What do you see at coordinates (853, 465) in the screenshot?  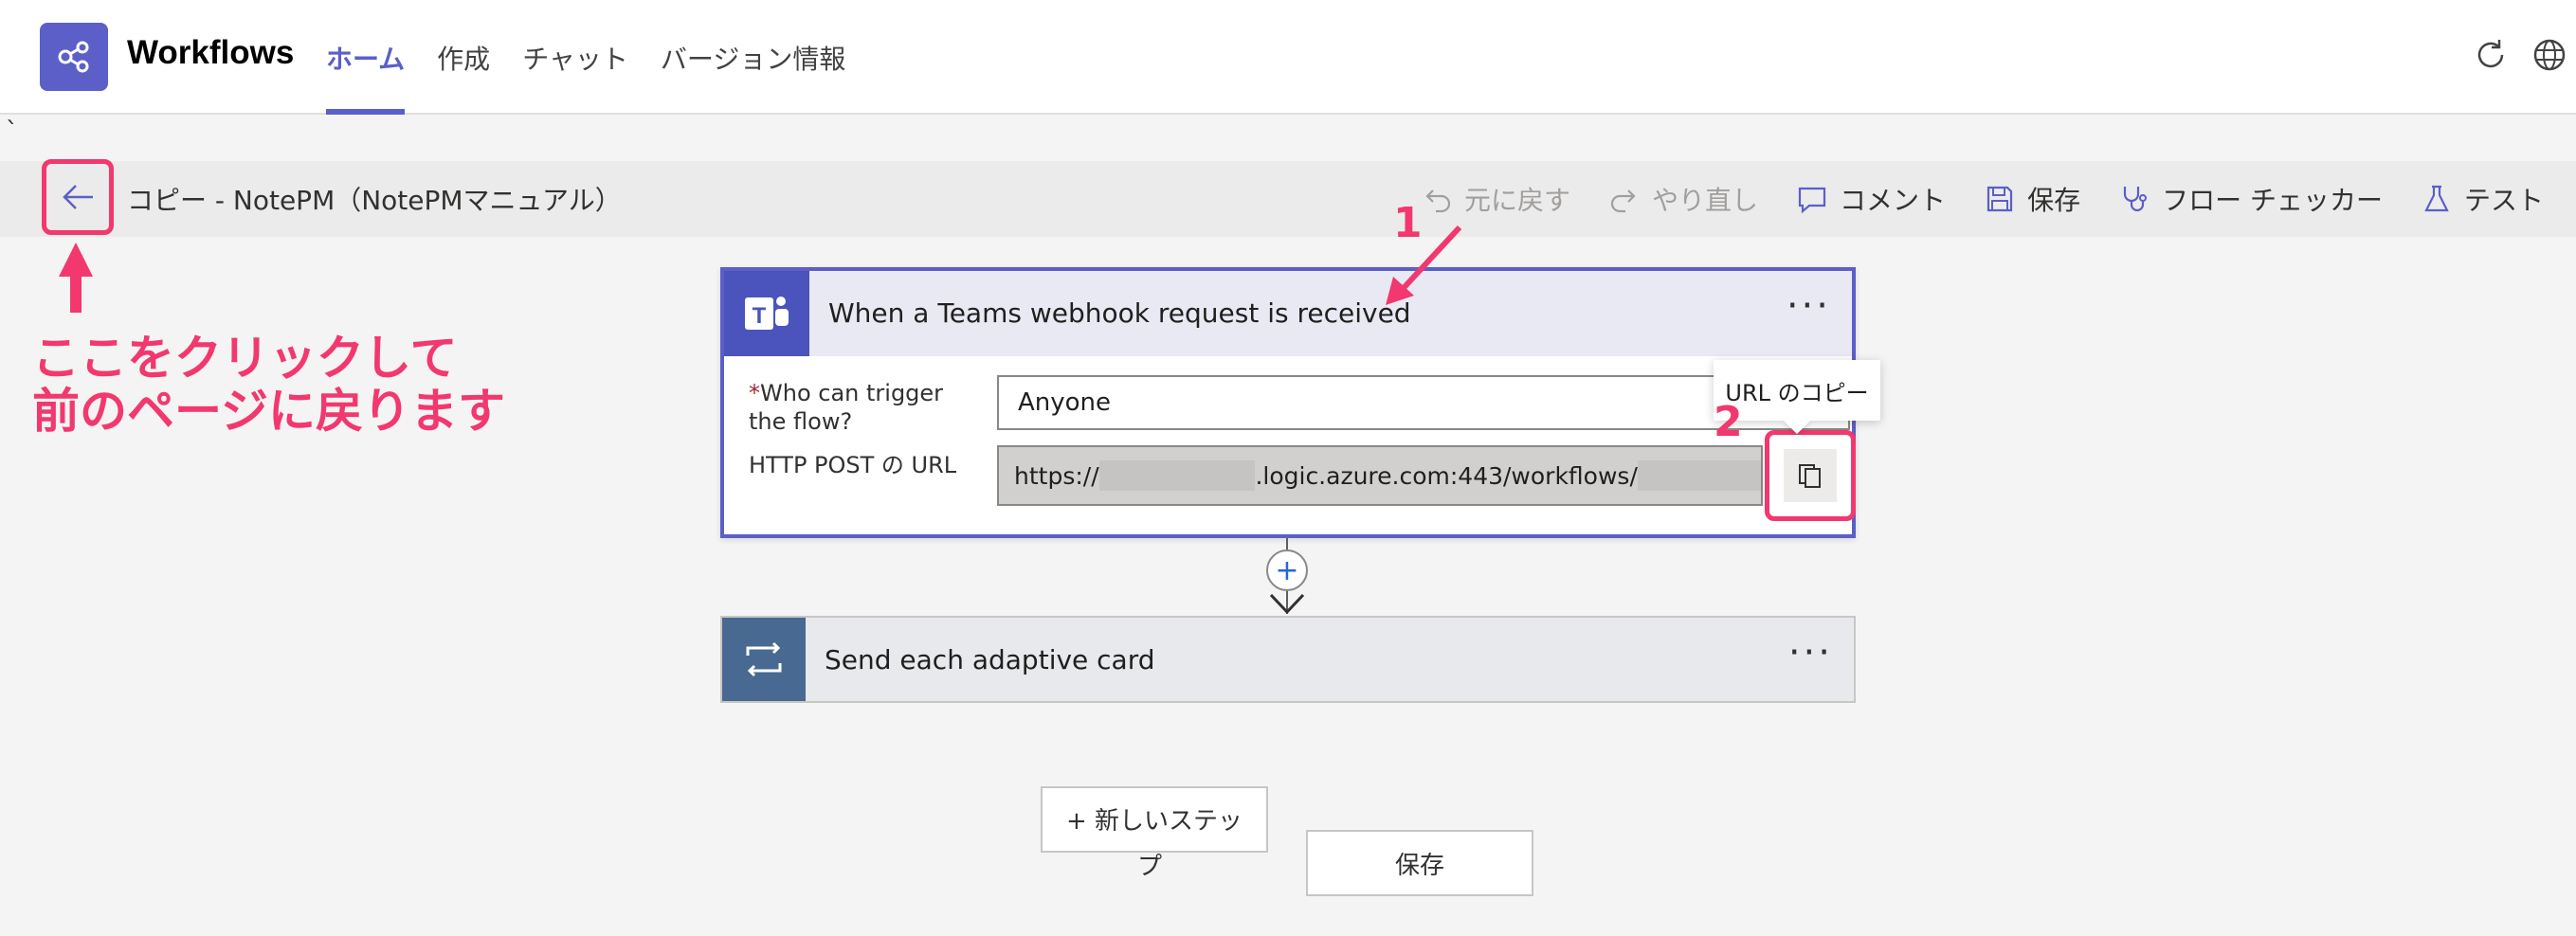 I see `http-post-url-label: HTTP POST の URL` at bounding box center [853, 465].